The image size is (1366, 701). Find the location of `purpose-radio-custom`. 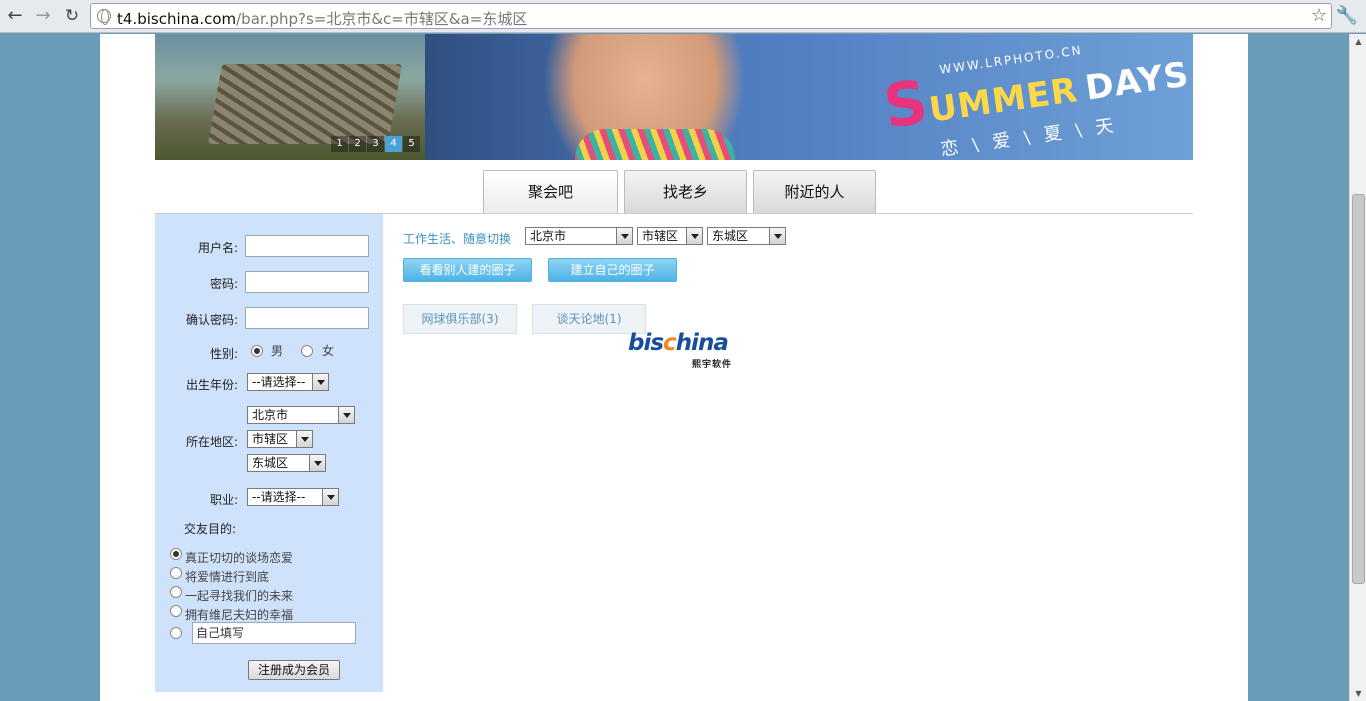

purpose-radio-custom is located at coordinates (176, 633).